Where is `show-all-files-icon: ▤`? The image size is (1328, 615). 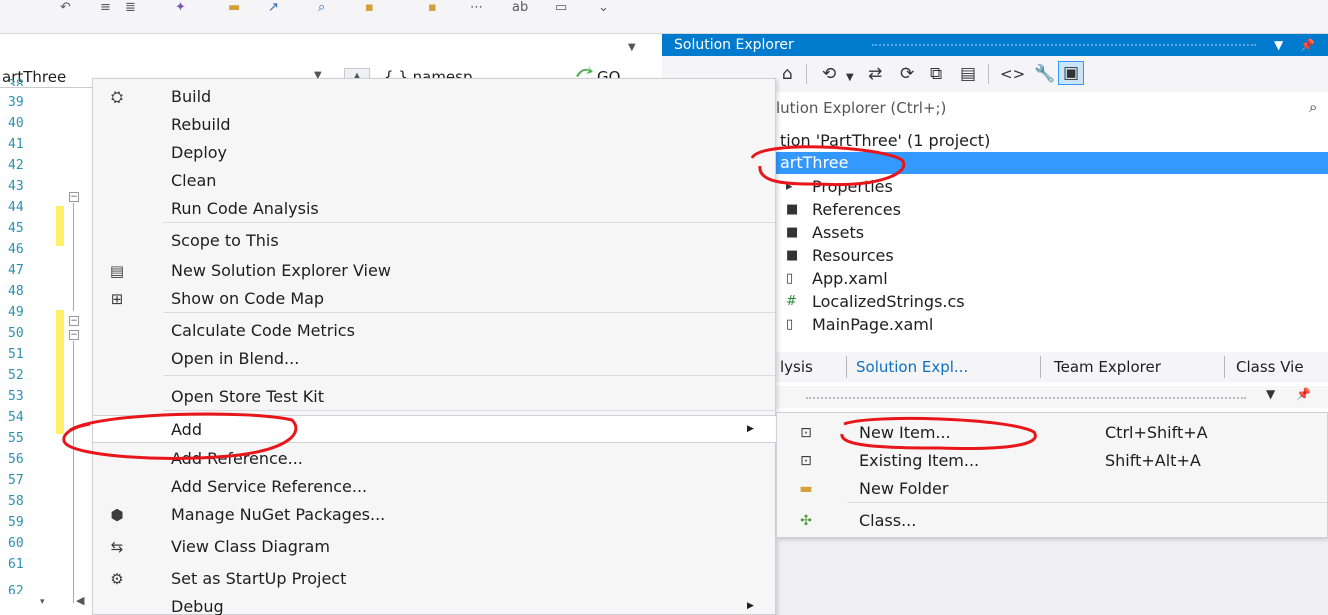 show-all-files-icon: ▤ is located at coordinates (968, 74).